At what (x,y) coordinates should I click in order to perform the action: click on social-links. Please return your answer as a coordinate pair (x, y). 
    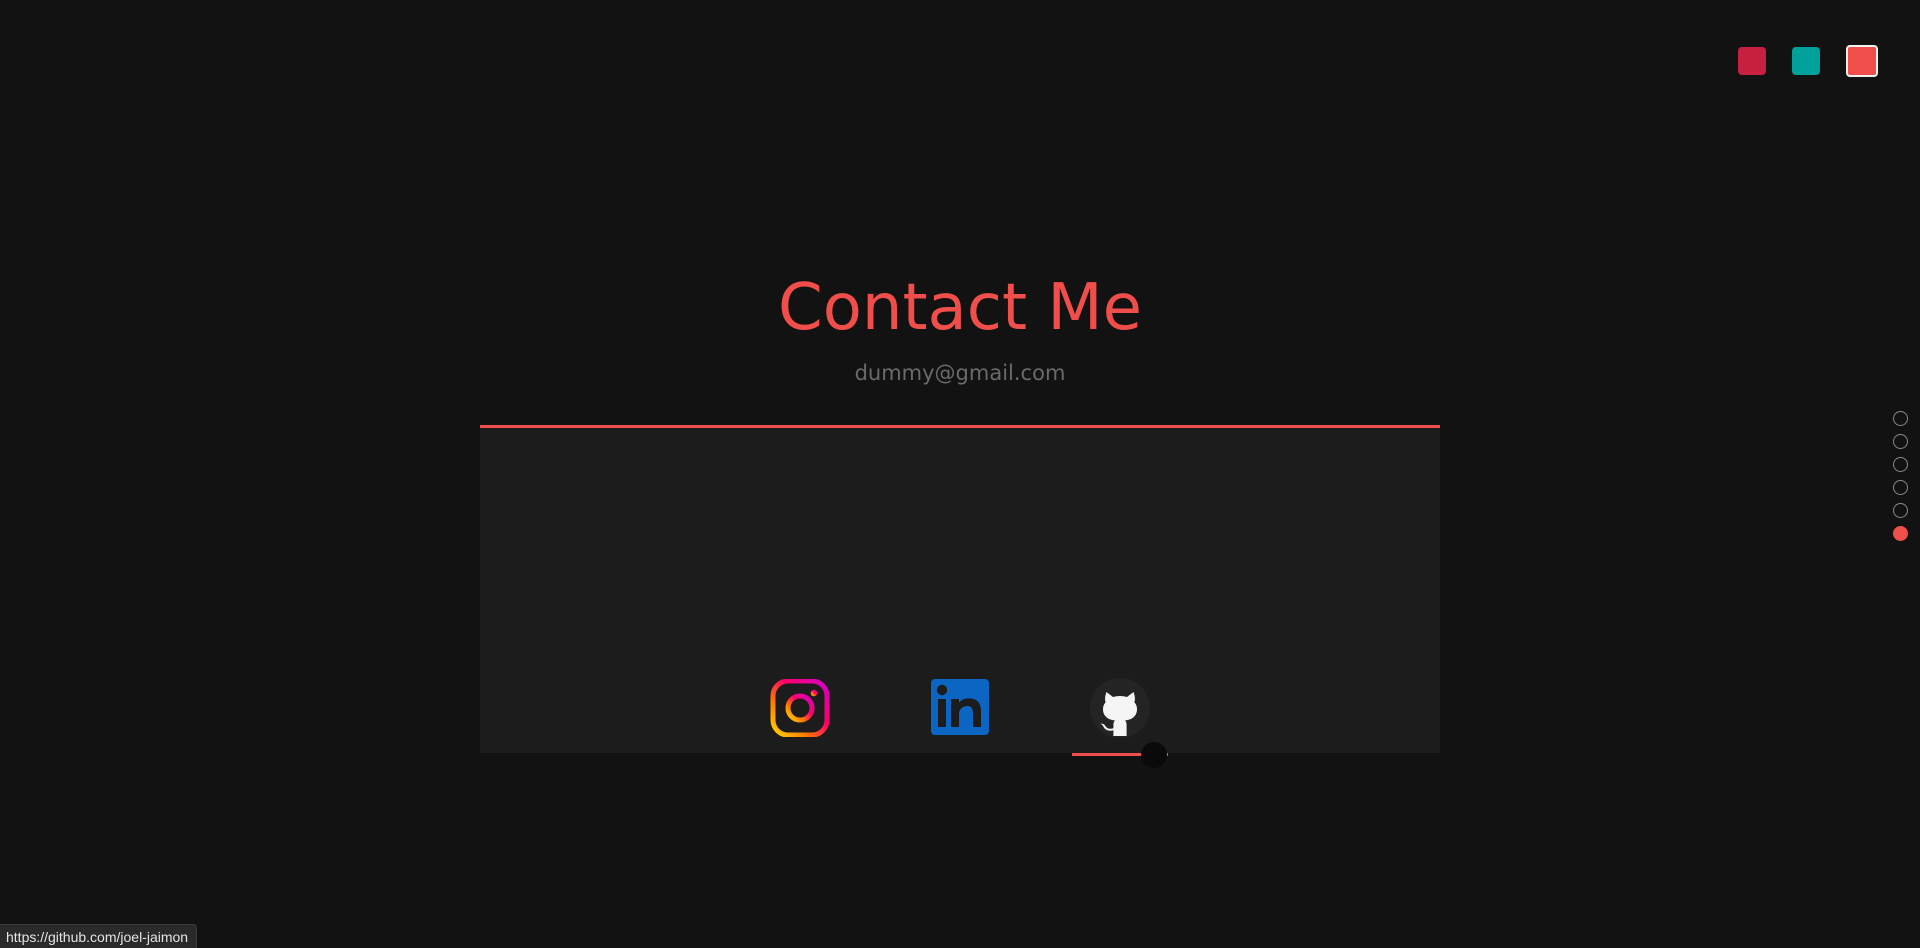
    Looking at the image, I should click on (960, 716).